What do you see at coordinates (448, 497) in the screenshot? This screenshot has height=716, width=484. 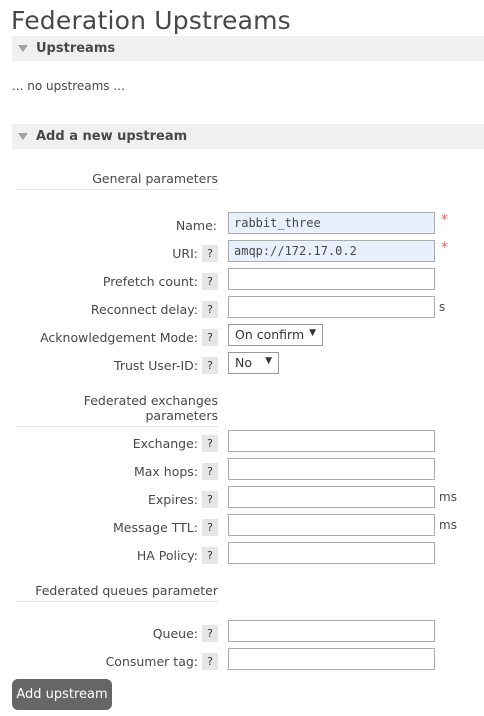 I see `expires-unit: ms` at bounding box center [448, 497].